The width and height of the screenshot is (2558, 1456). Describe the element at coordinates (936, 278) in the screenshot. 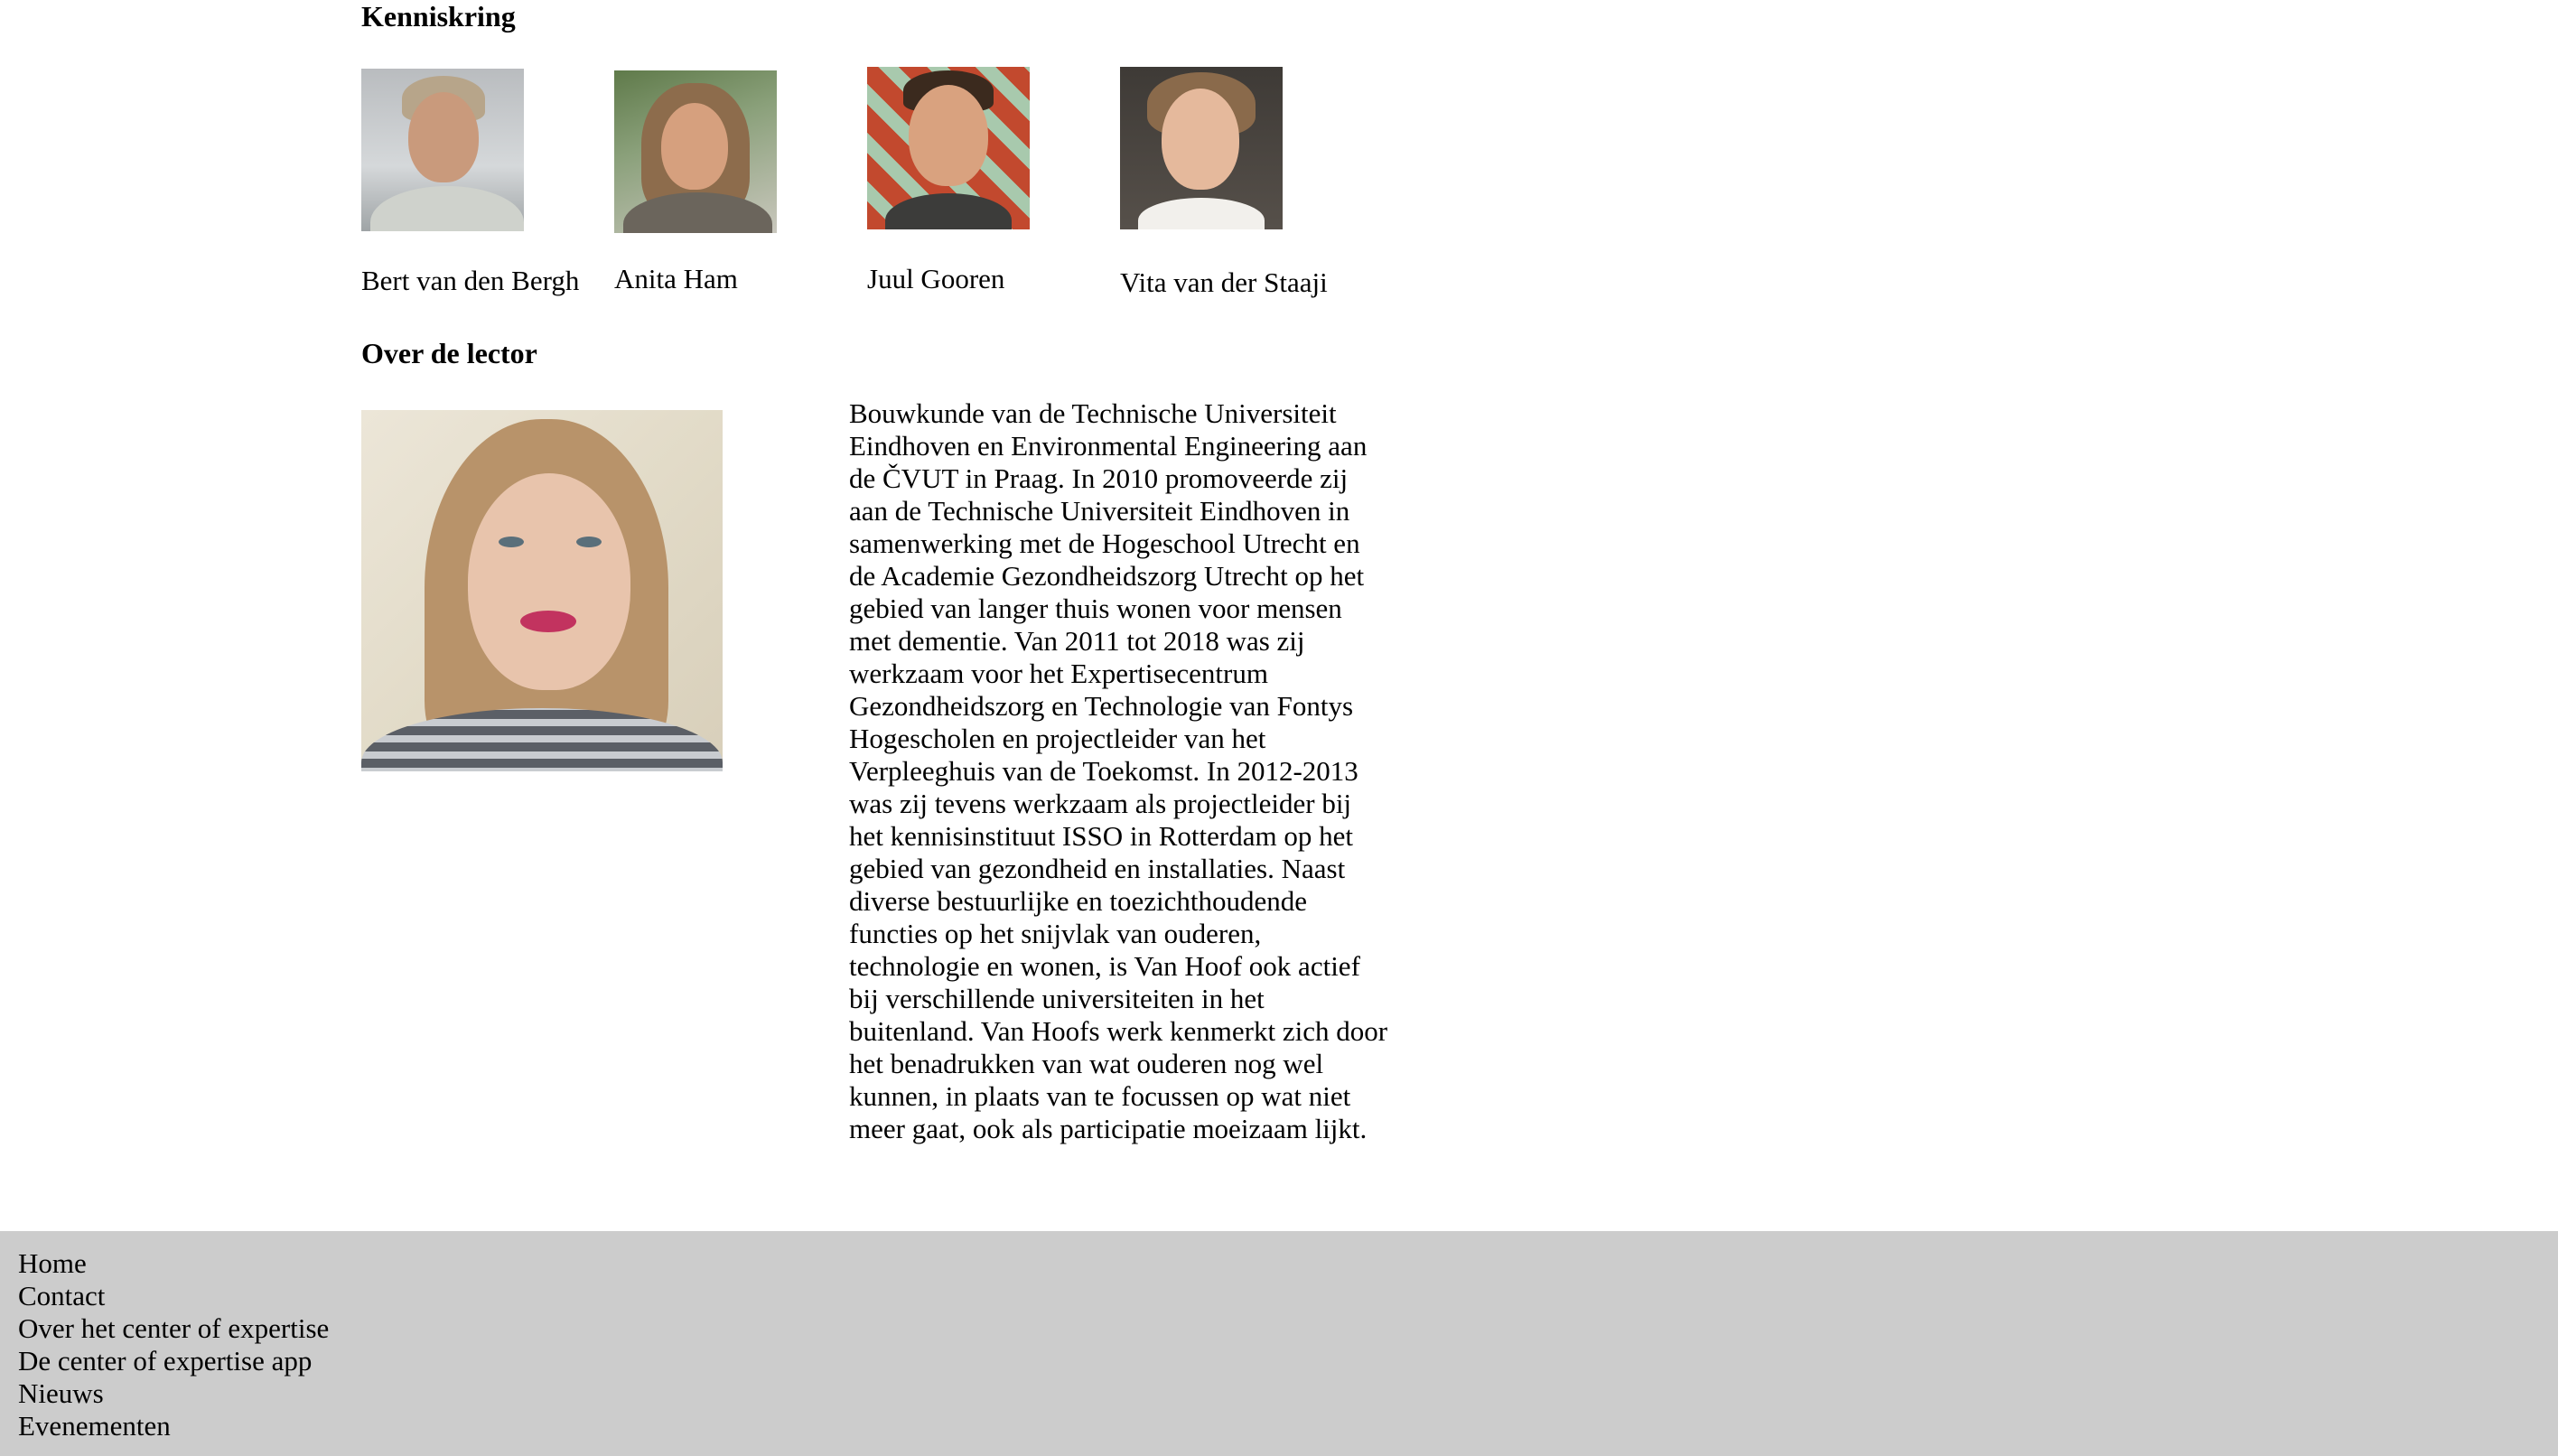

I see `member-name: Juul Gooren` at that location.